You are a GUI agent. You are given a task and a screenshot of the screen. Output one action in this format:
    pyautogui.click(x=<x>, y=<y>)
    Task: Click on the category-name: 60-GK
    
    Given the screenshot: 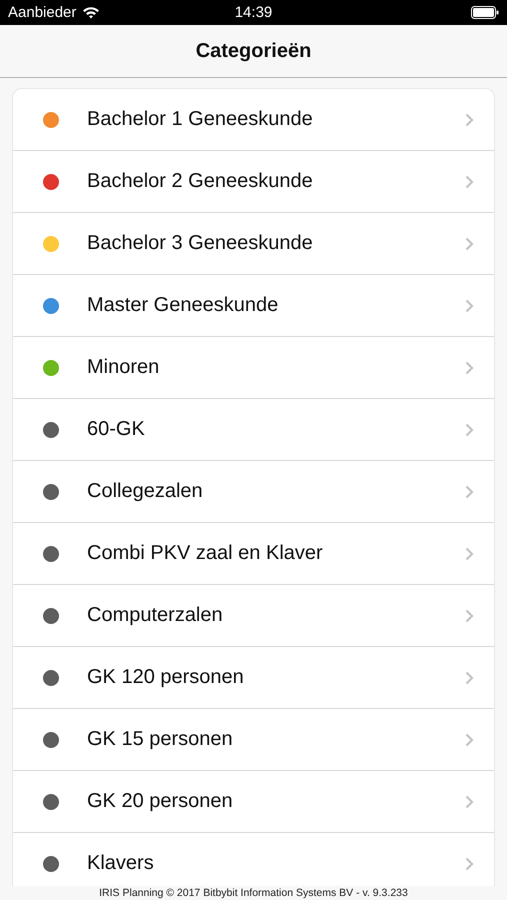 What is the action you would take?
    pyautogui.click(x=116, y=429)
    